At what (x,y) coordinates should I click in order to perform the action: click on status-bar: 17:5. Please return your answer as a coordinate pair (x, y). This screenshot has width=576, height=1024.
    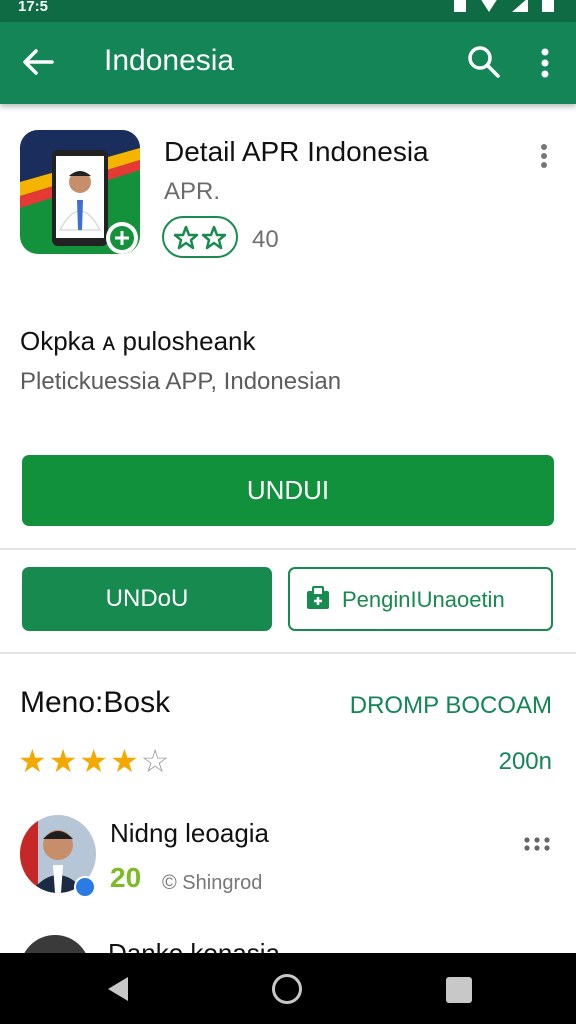
    Looking at the image, I should click on (288, 11).